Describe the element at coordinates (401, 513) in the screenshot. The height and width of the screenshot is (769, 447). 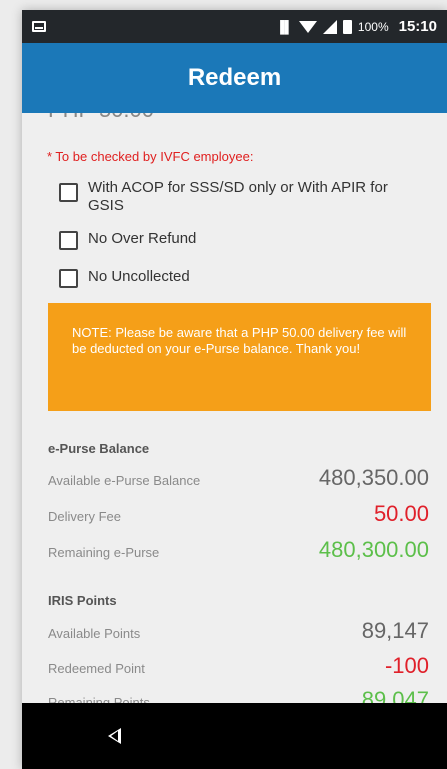
I see `delivery-fee-value: 50.00` at that location.